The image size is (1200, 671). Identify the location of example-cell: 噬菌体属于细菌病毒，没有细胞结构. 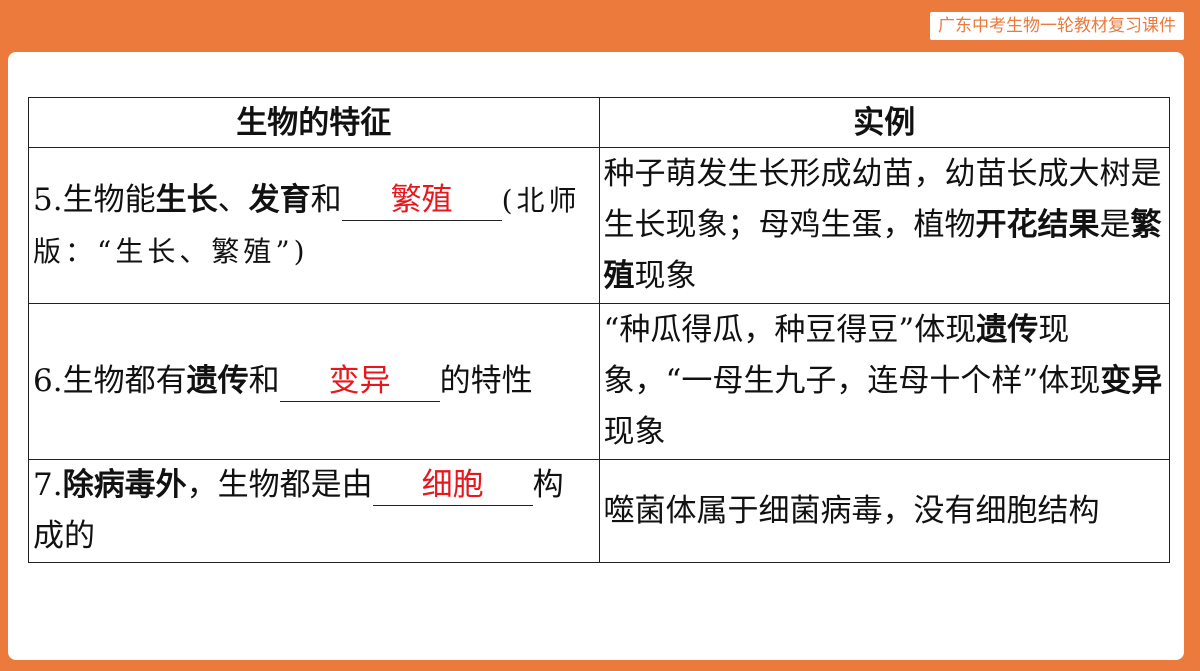
(884, 511).